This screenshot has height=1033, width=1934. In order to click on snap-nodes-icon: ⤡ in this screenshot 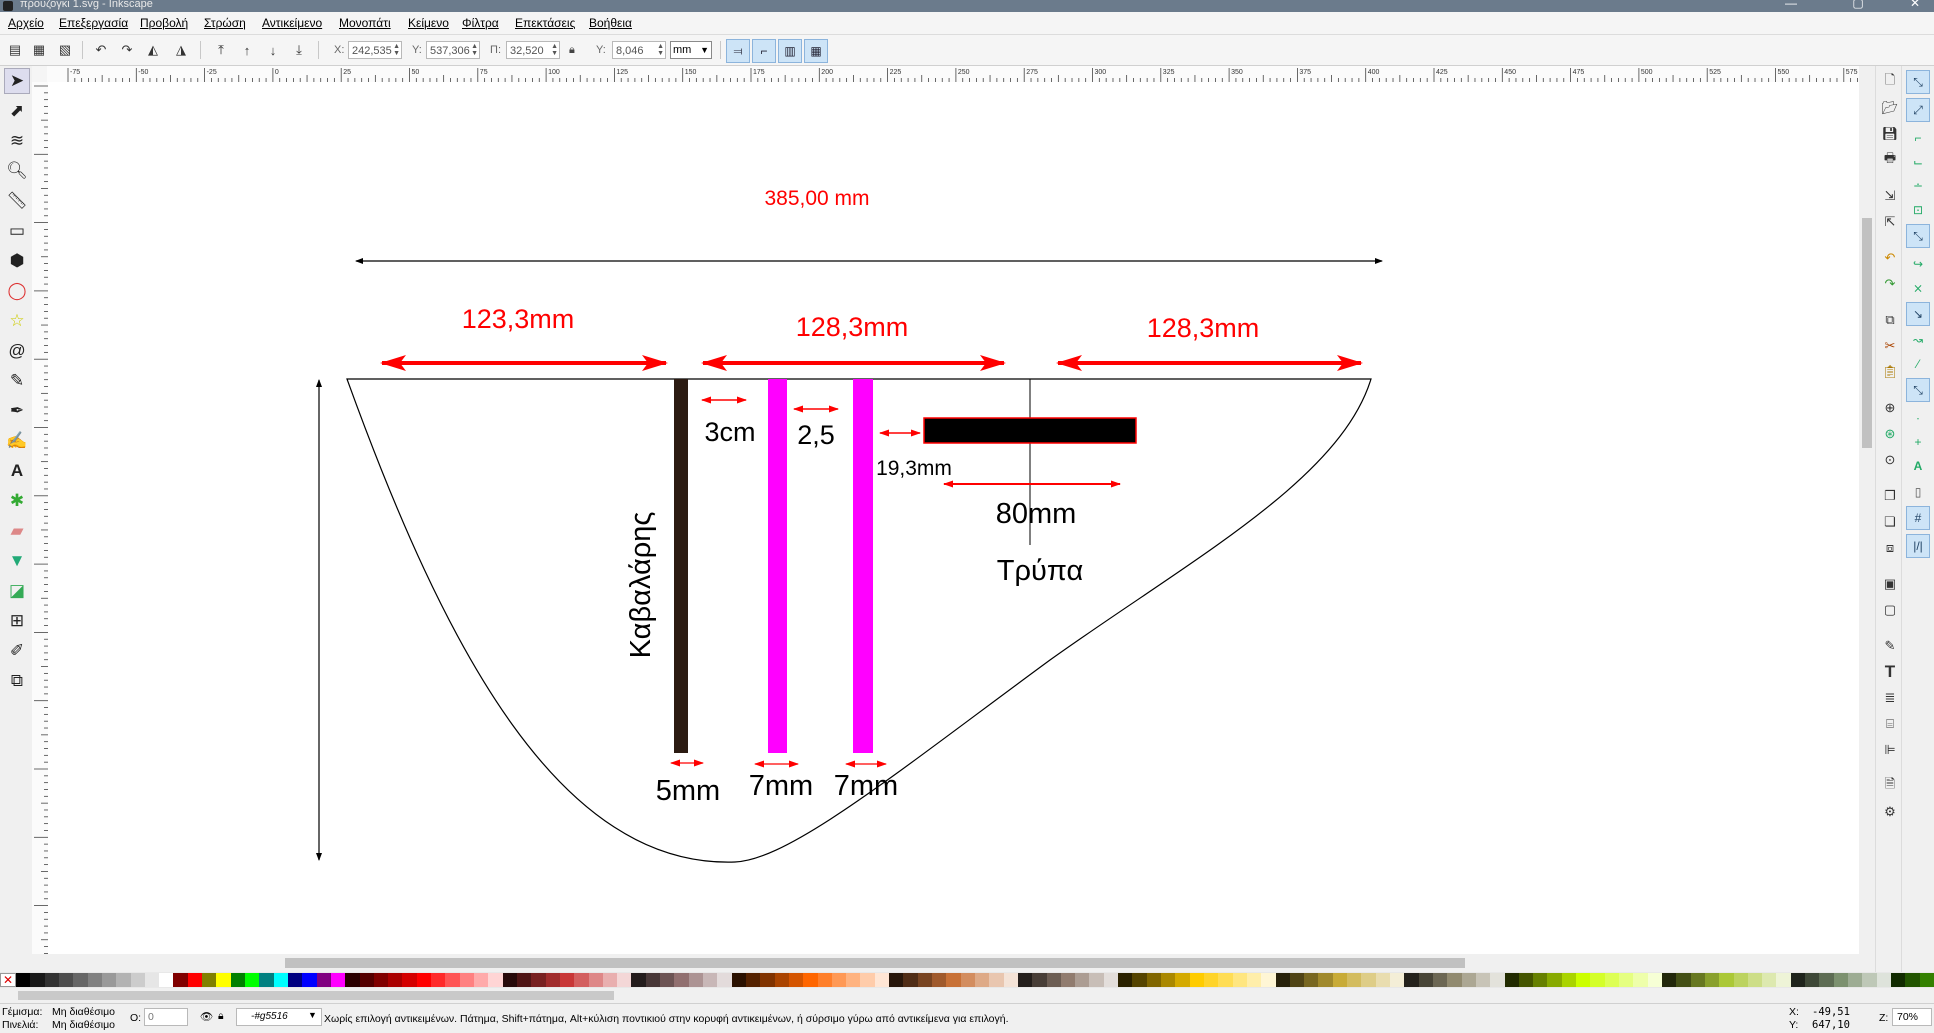, I will do `click(1918, 236)`.